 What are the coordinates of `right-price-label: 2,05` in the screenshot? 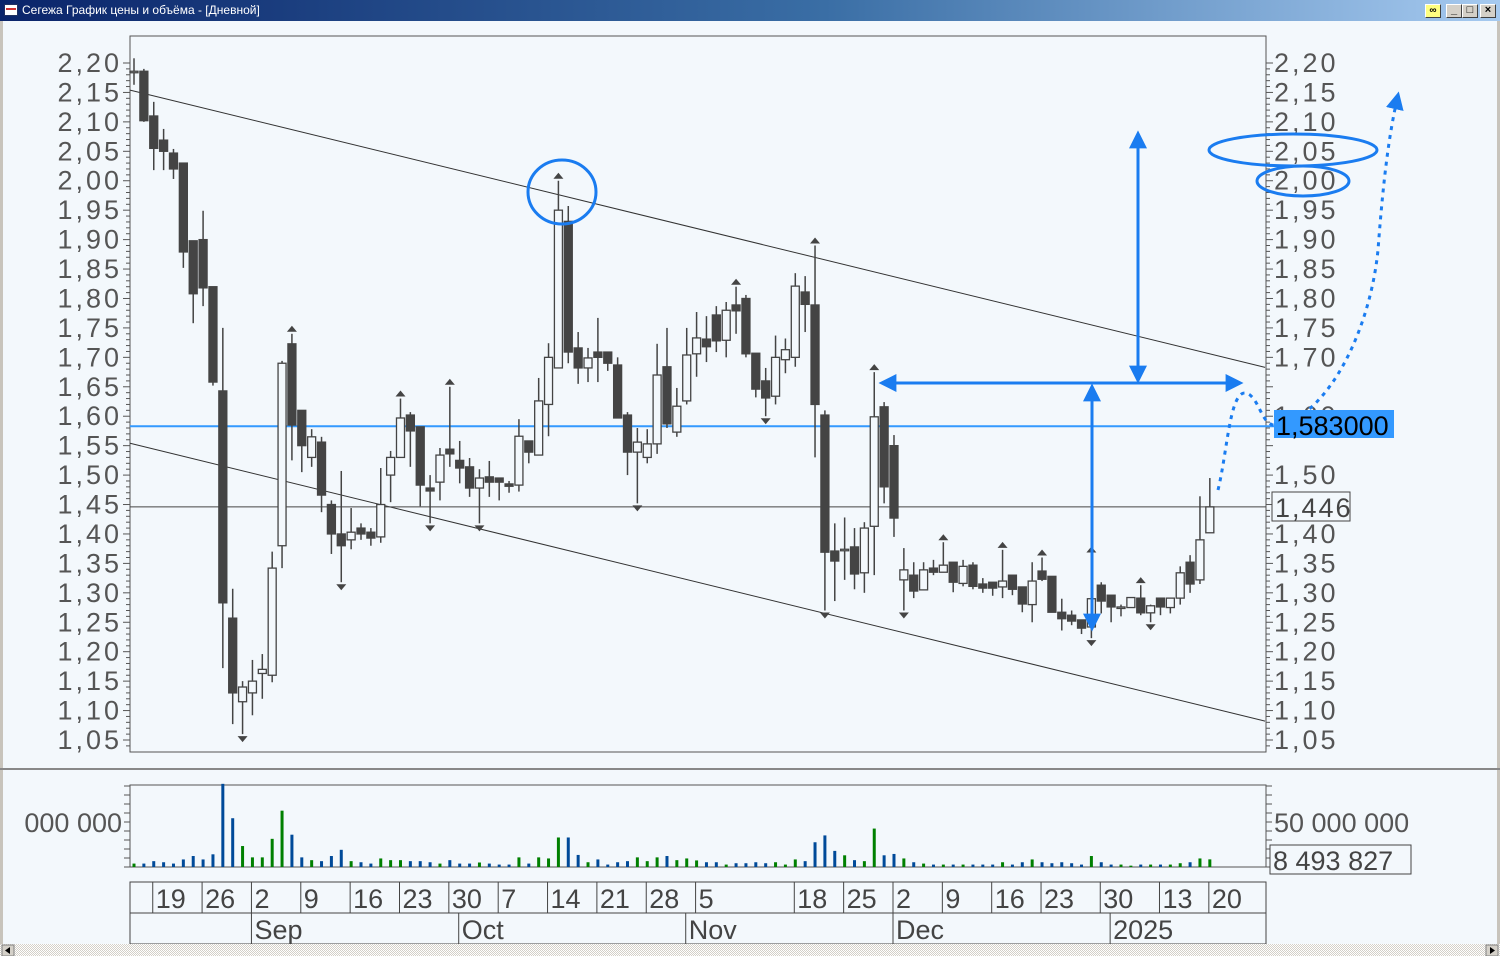 It's located at (1306, 151).